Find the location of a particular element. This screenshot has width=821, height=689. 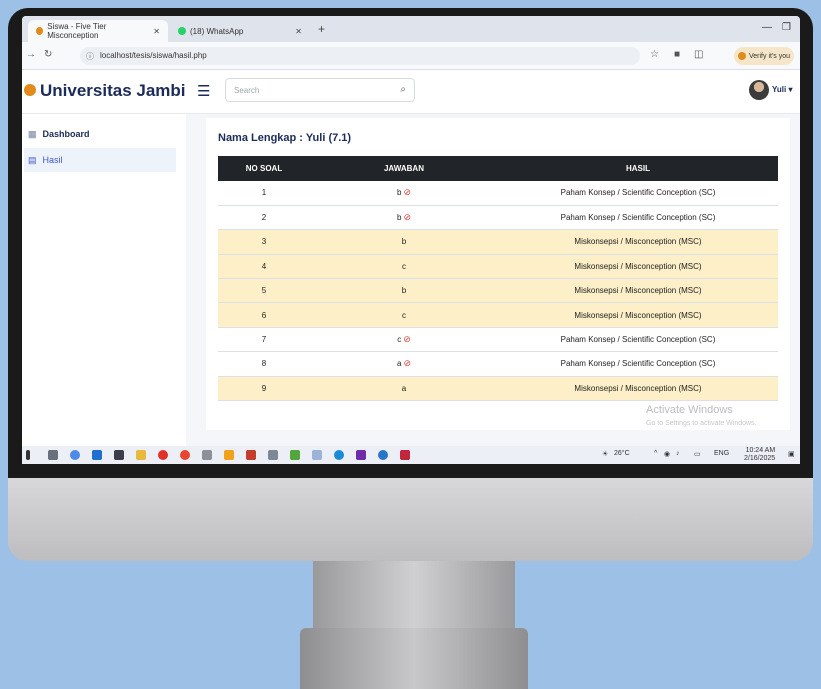

network-icon: ◉ is located at coordinates (667, 454).